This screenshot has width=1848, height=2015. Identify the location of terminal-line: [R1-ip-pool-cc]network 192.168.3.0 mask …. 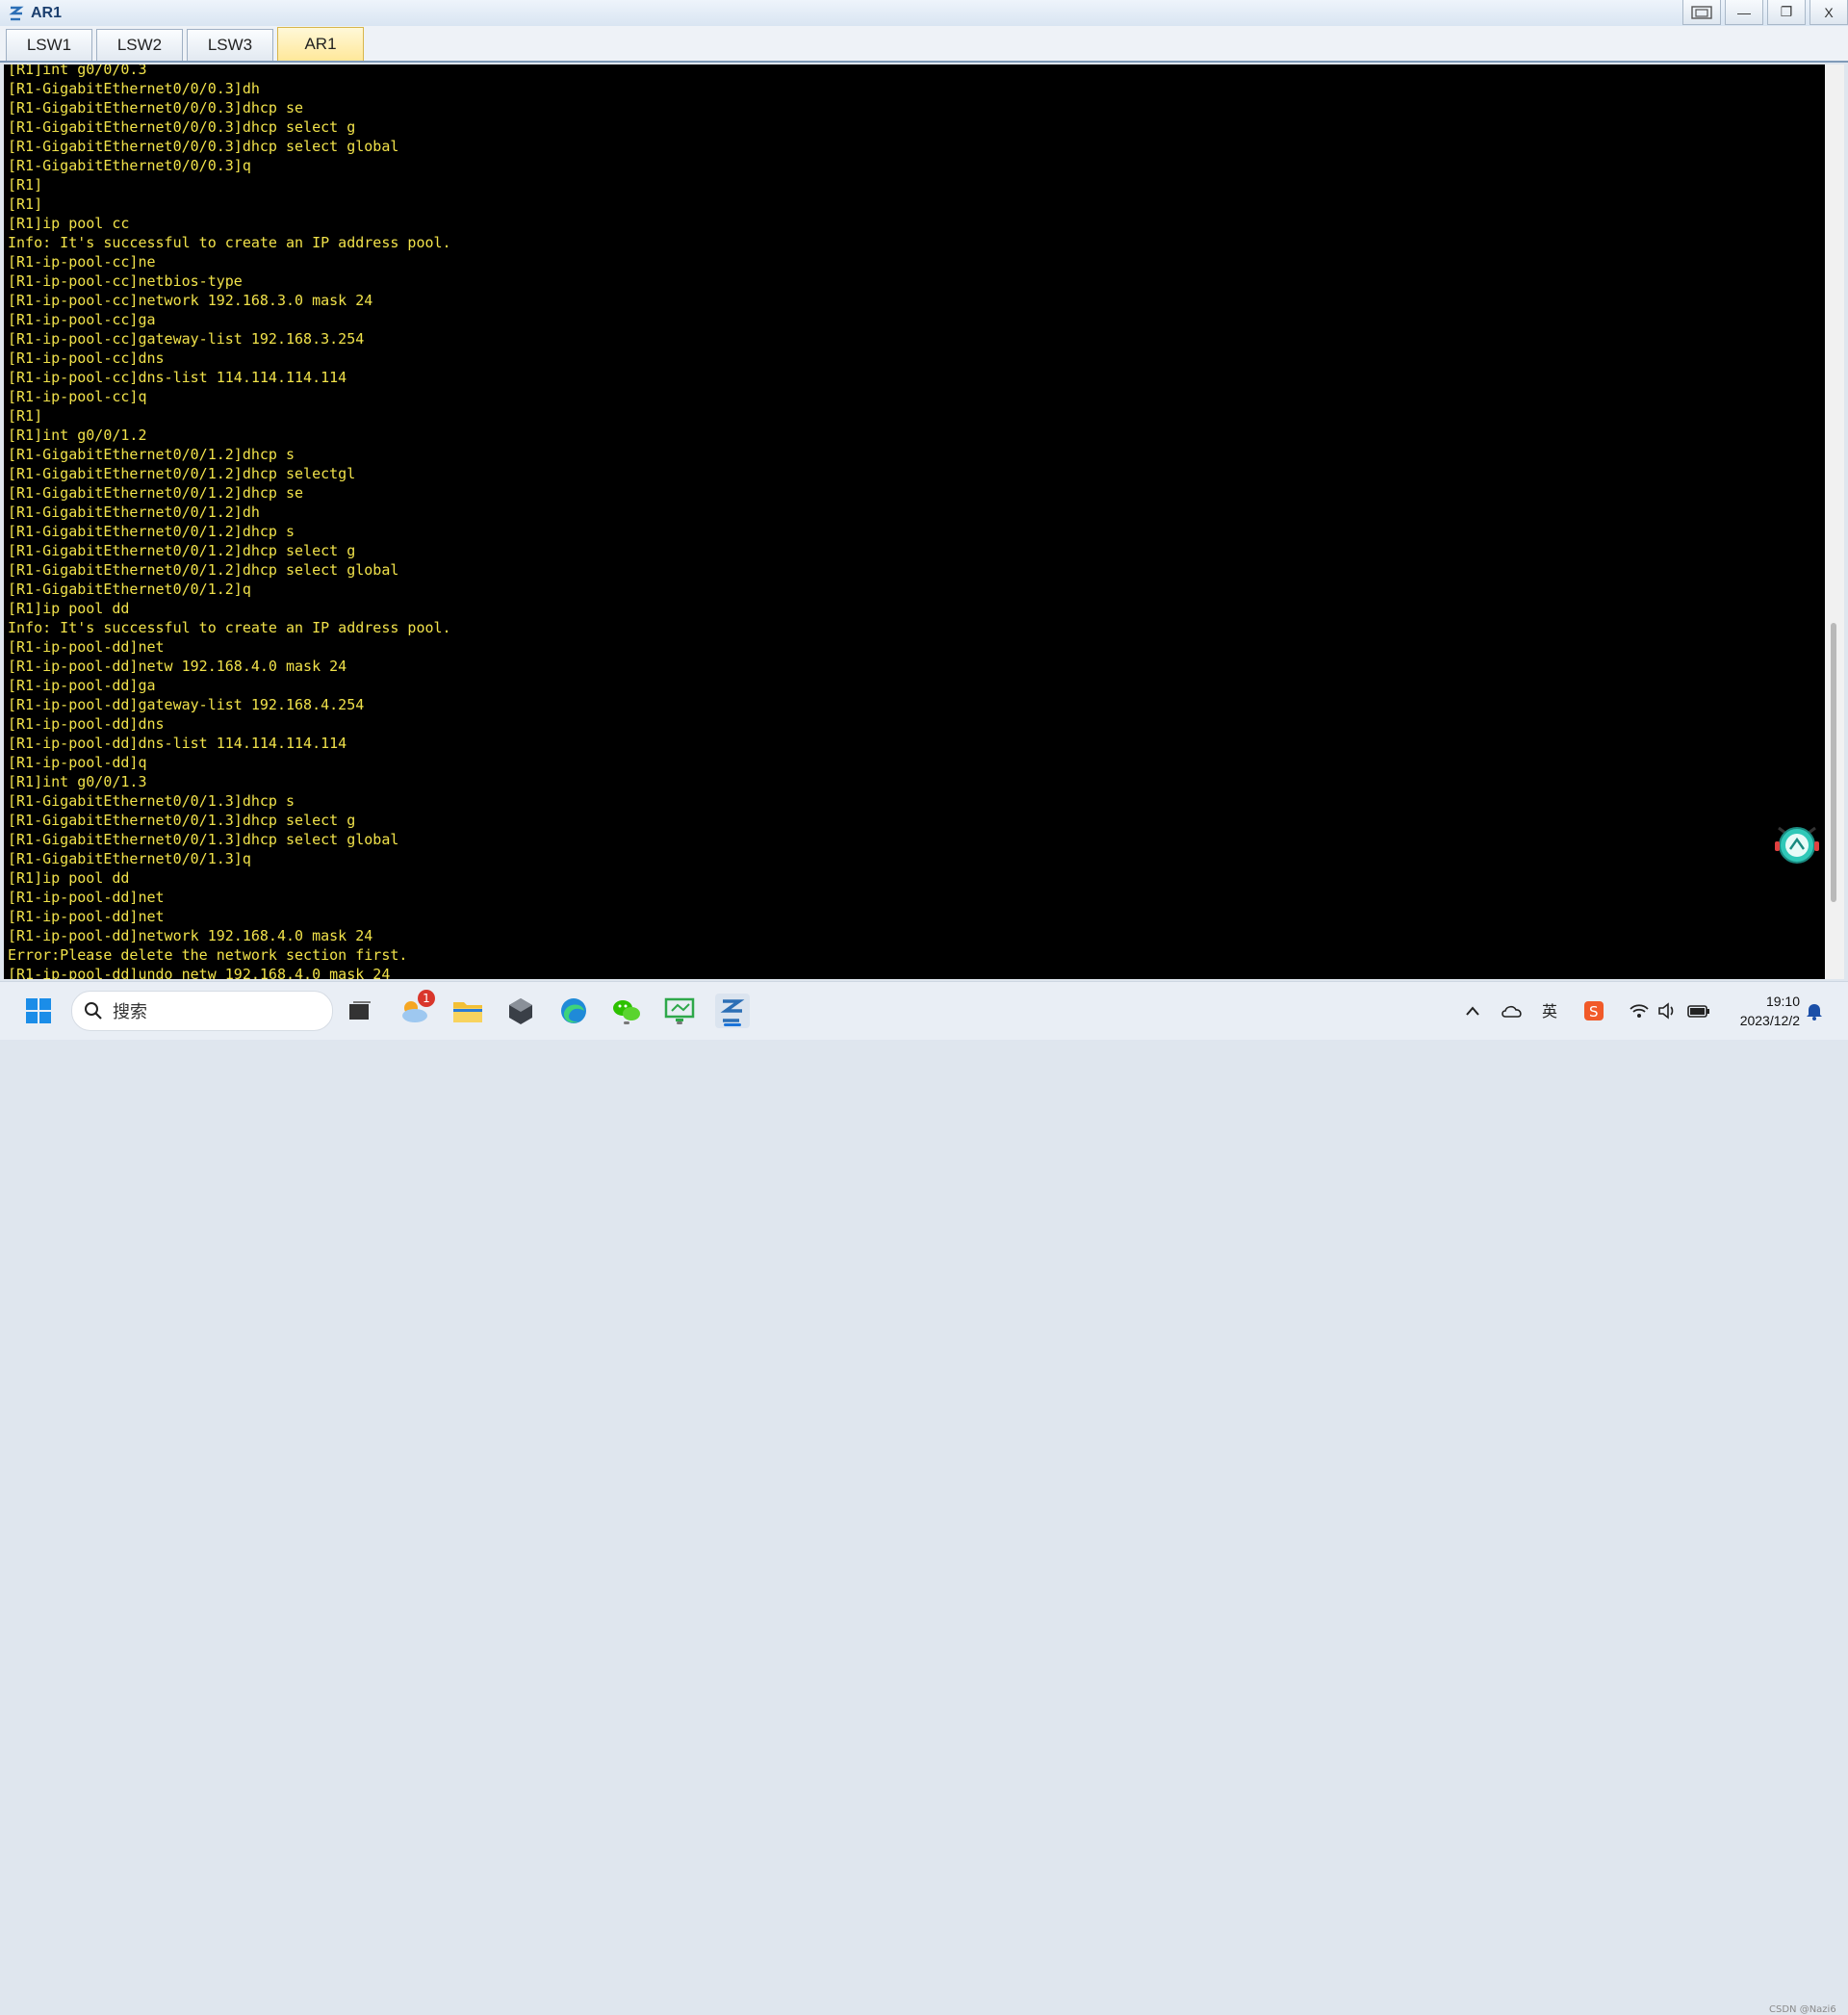
(190, 301).